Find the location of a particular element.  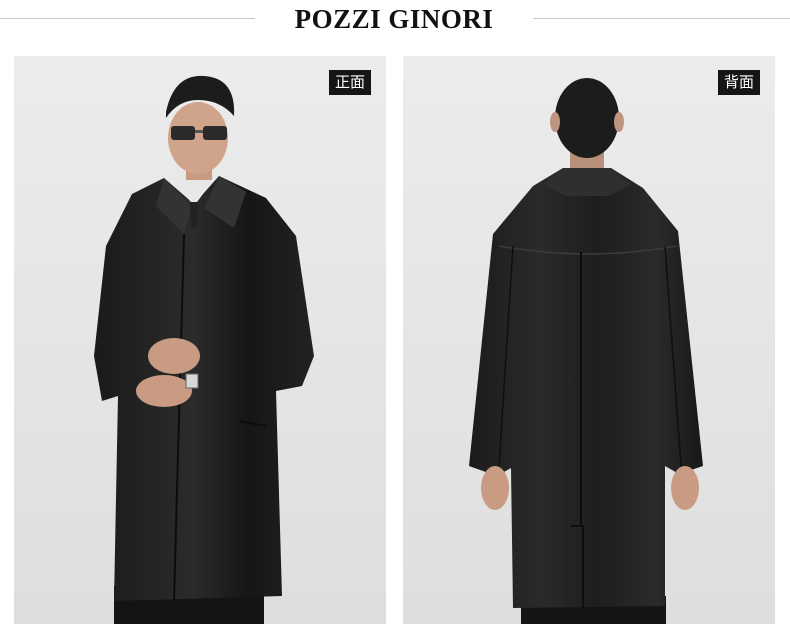

header: POZZI GINORI is located at coordinates (395, 22).